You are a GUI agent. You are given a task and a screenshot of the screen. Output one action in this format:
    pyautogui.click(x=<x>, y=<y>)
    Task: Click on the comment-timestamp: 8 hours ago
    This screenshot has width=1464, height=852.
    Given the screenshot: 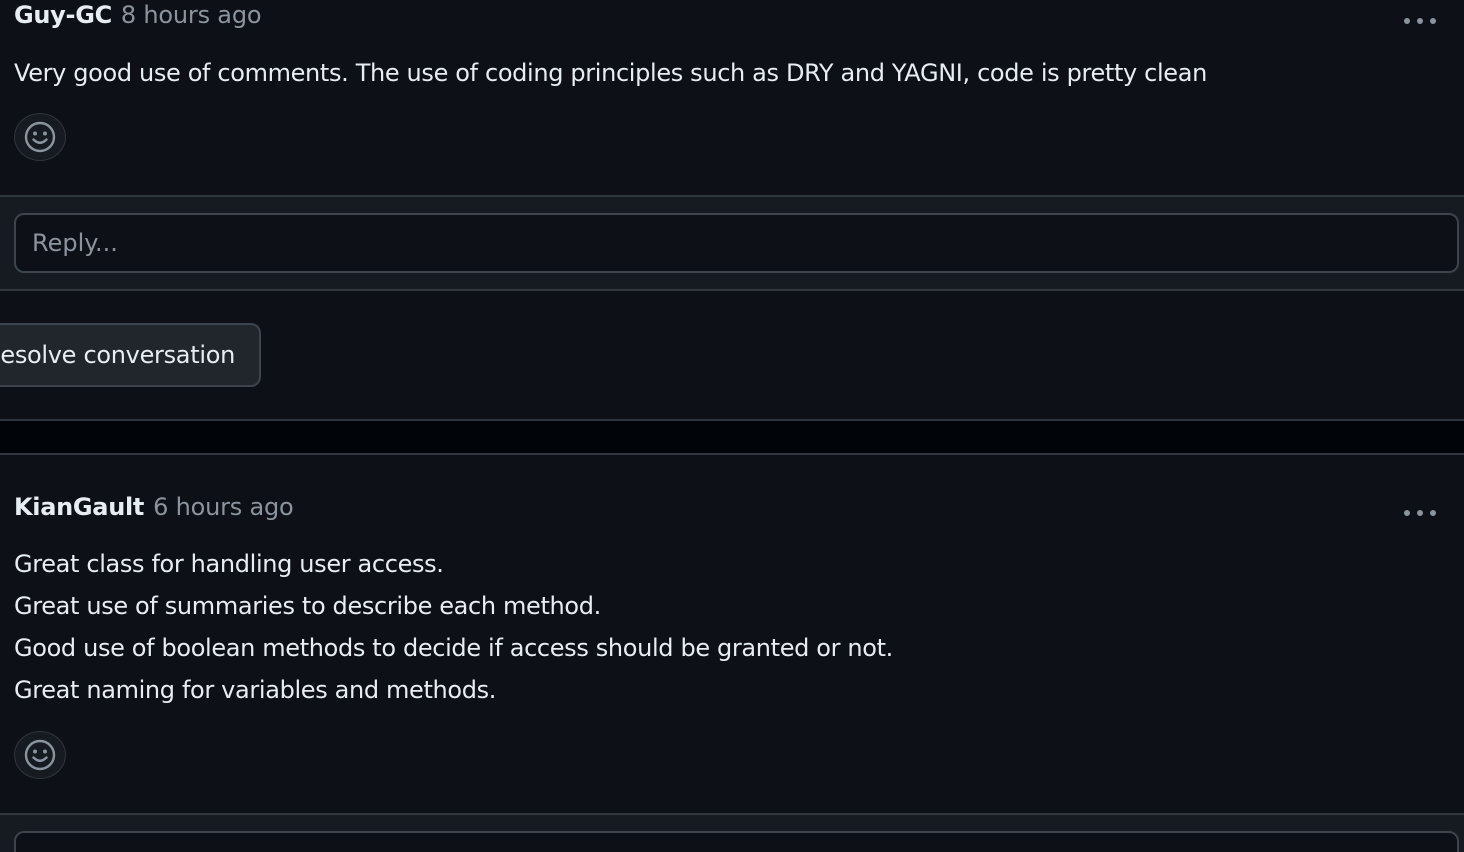 What is the action you would take?
    pyautogui.click(x=191, y=15)
    